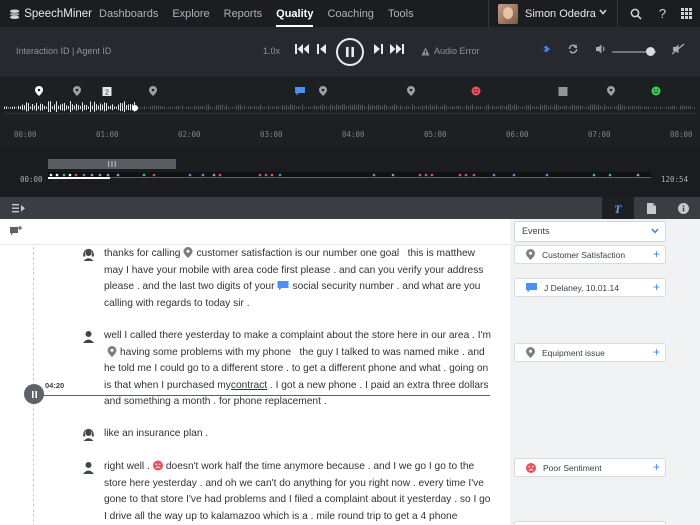 The width and height of the screenshot is (700, 525). What do you see at coordinates (349, 175) in the screenshot?
I see `overview-track` at bounding box center [349, 175].